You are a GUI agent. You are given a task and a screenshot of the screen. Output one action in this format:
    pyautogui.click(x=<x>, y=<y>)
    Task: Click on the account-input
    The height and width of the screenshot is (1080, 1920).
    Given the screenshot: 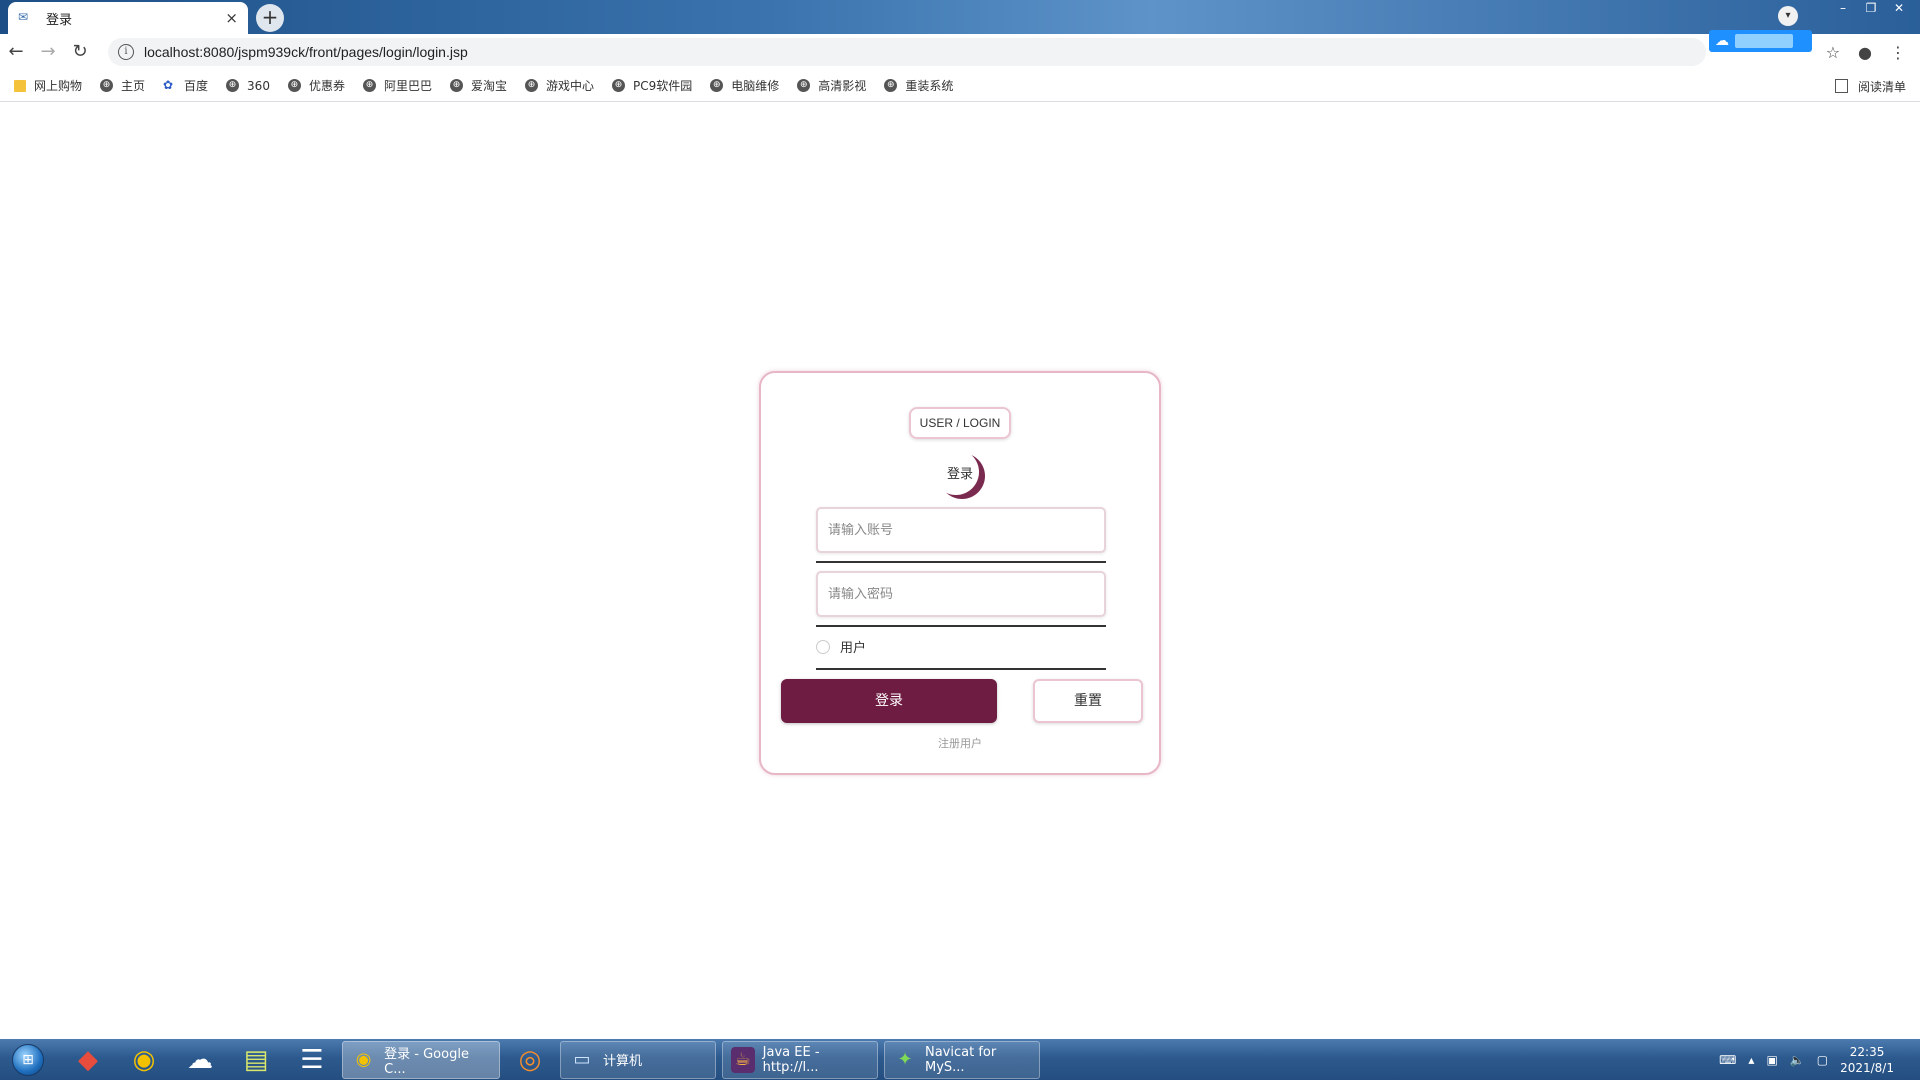 What is the action you would take?
    pyautogui.click(x=966, y=530)
    